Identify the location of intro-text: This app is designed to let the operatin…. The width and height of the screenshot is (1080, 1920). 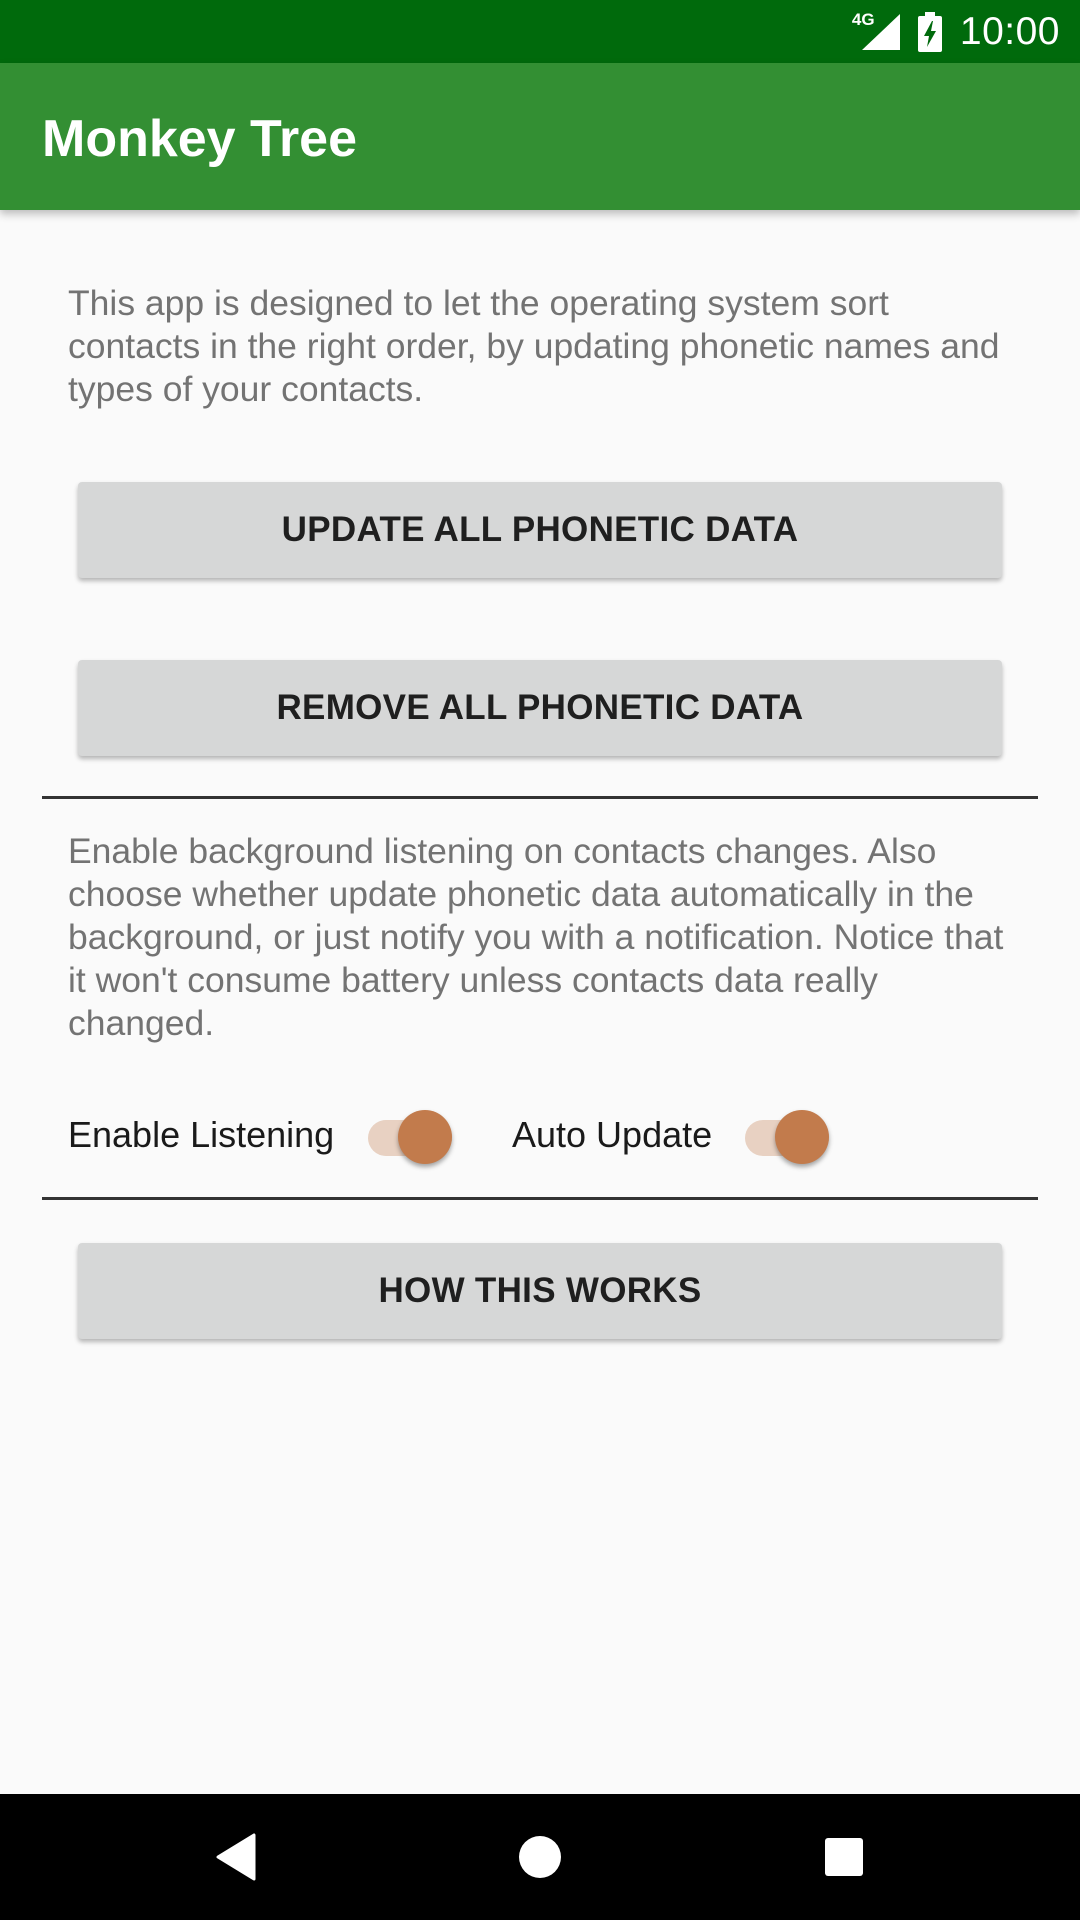
(534, 346).